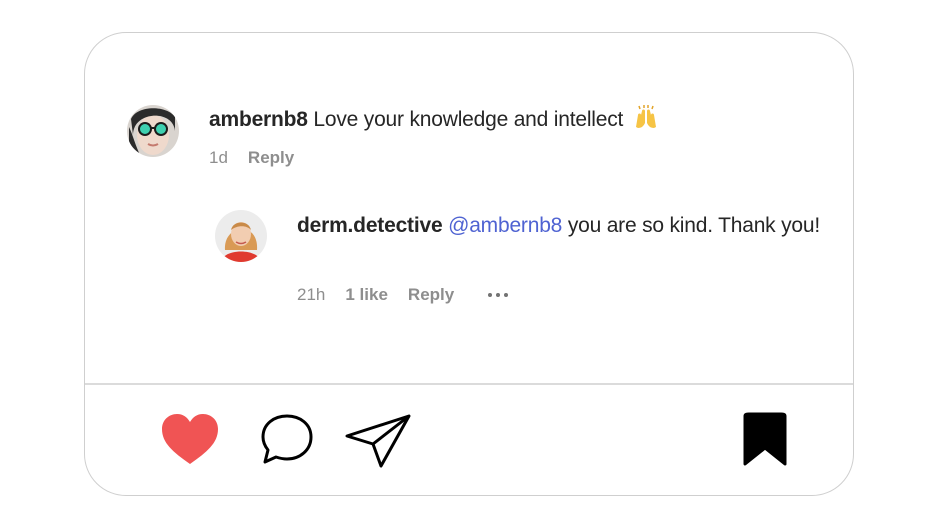 This screenshot has height=529, width=940. What do you see at coordinates (311, 294) in the screenshot?
I see `reply-time: 21h` at bounding box center [311, 294].